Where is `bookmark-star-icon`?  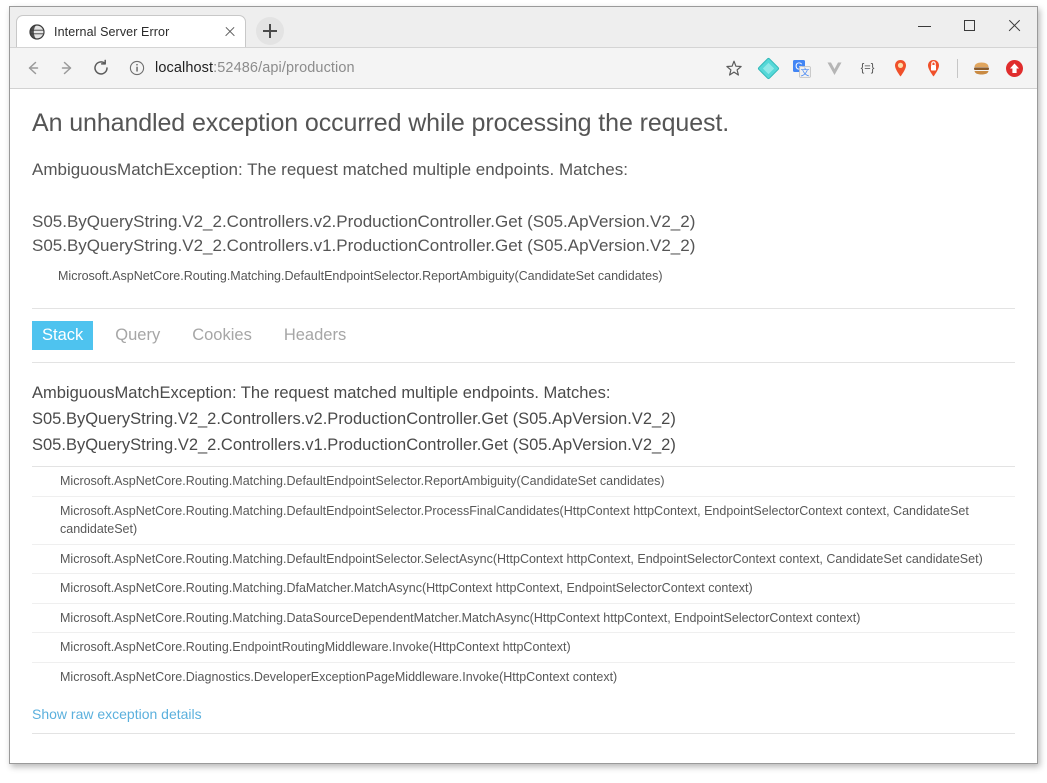
bookmark-star-icon is located at coordinates (734, 68).